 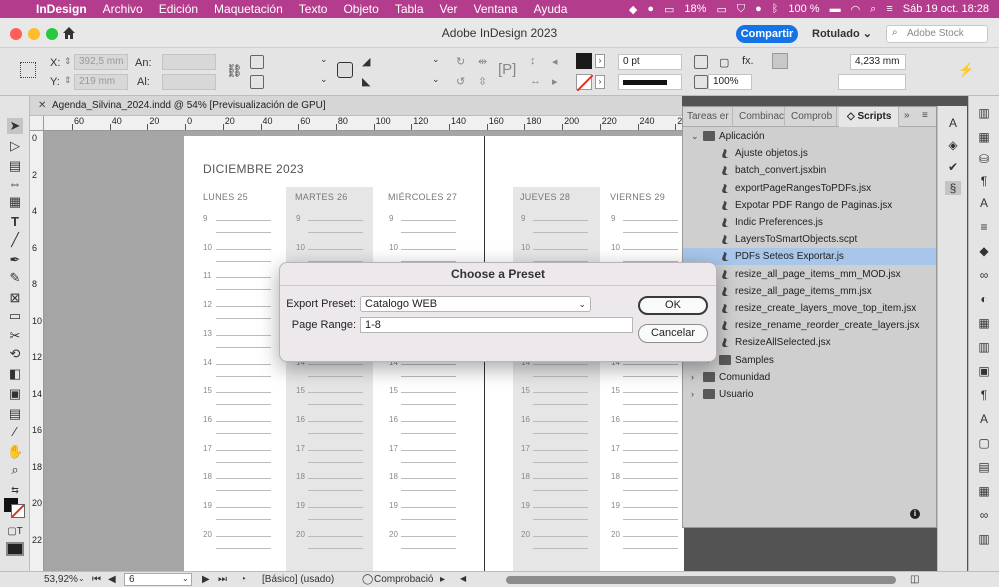 What do you see at coordinates (482, 81) in the screenshot?
I see `flip-v-icon: ⇳` at bounding box center [482, 81].